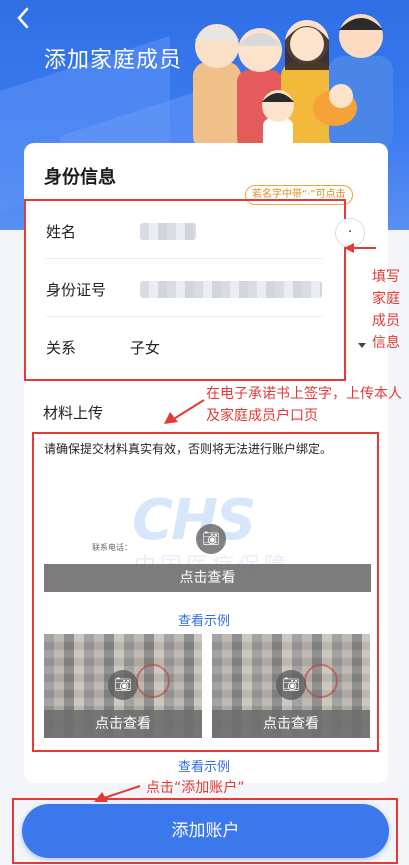 The image size is (409, 865). Describe the element at coordinates (184, 346) in the screenshot. I see `relation-row: 关系 子女` at that location.